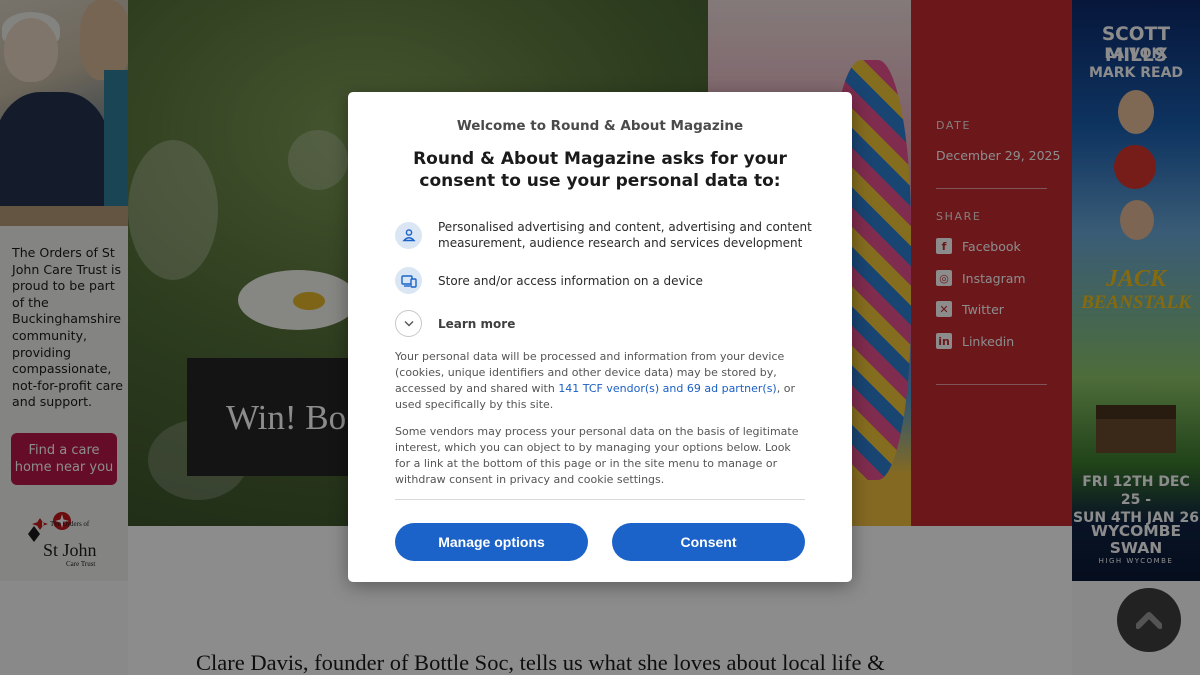 The image size is (1200, 675). What do you see at coordinates (408, 280) in the screenshot?
I see `device-icon` at bounding box center [408, 280].